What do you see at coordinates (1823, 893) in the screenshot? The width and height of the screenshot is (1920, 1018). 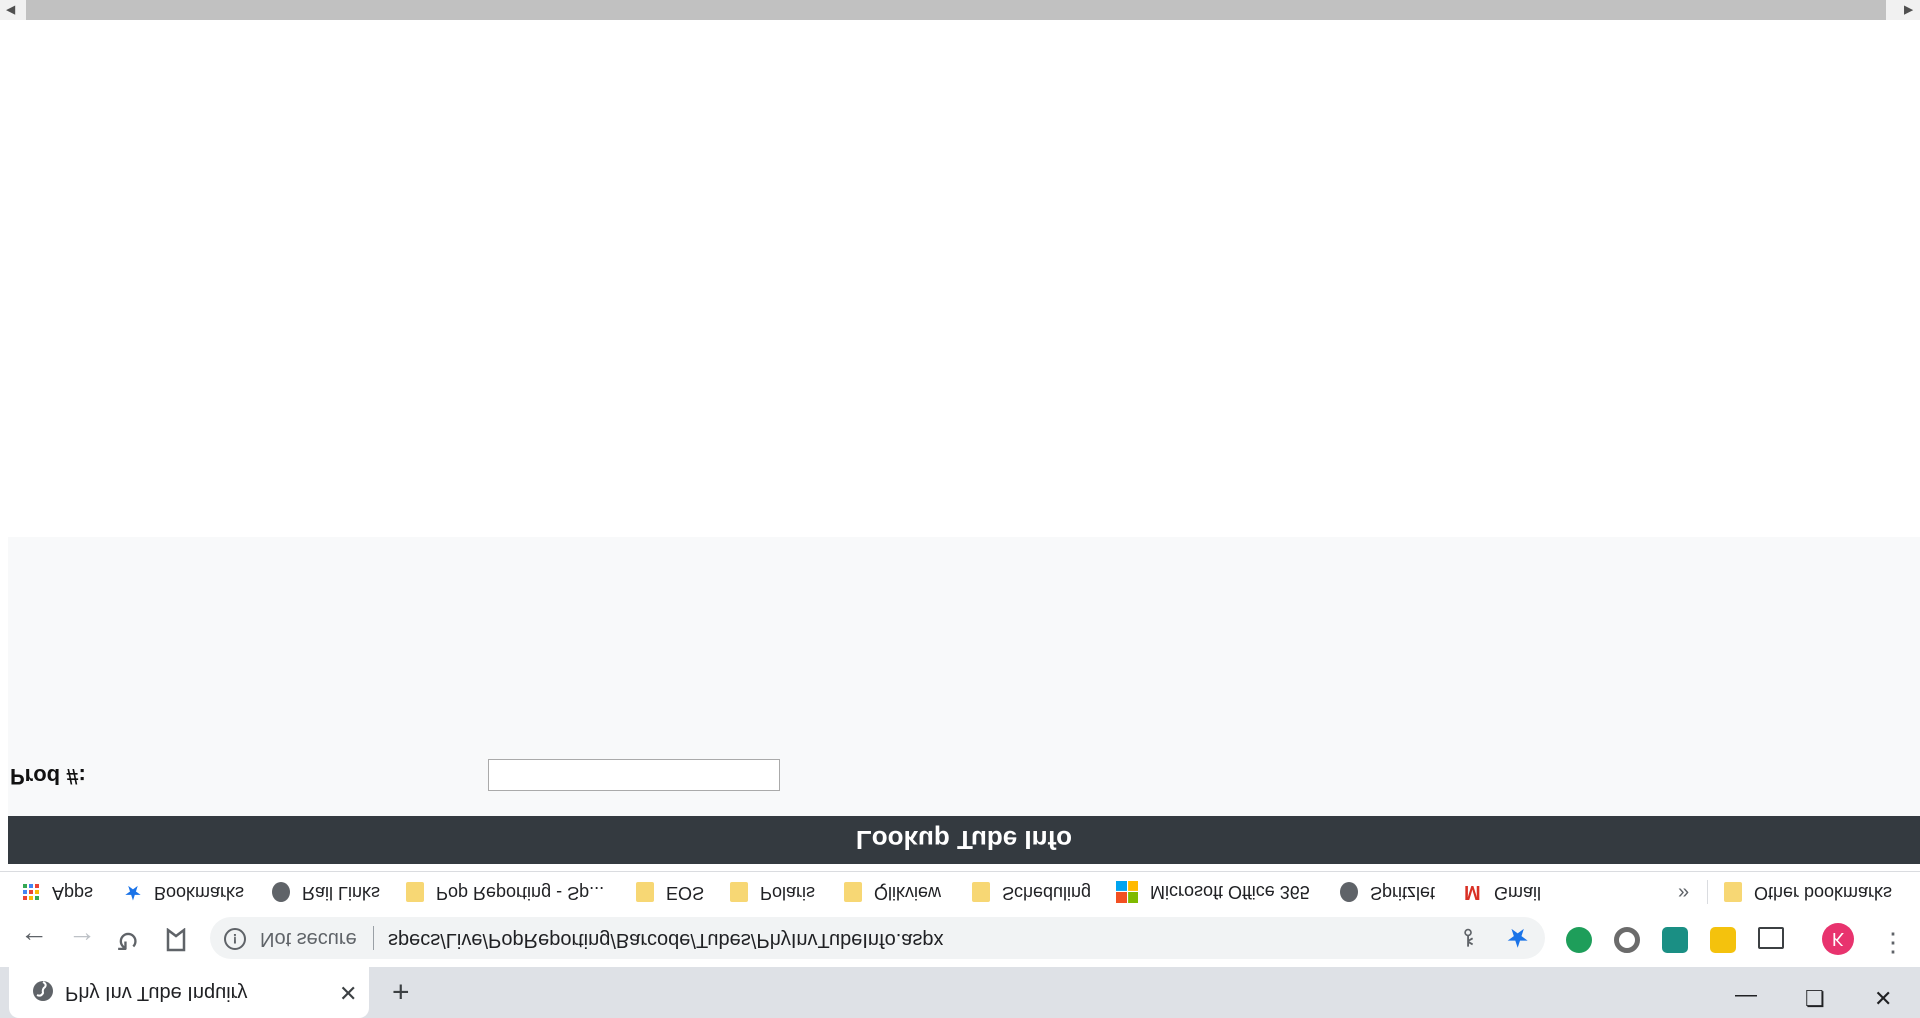 I see `bookmark-label: Other bookmarks` at bounding box center [1823, 893].